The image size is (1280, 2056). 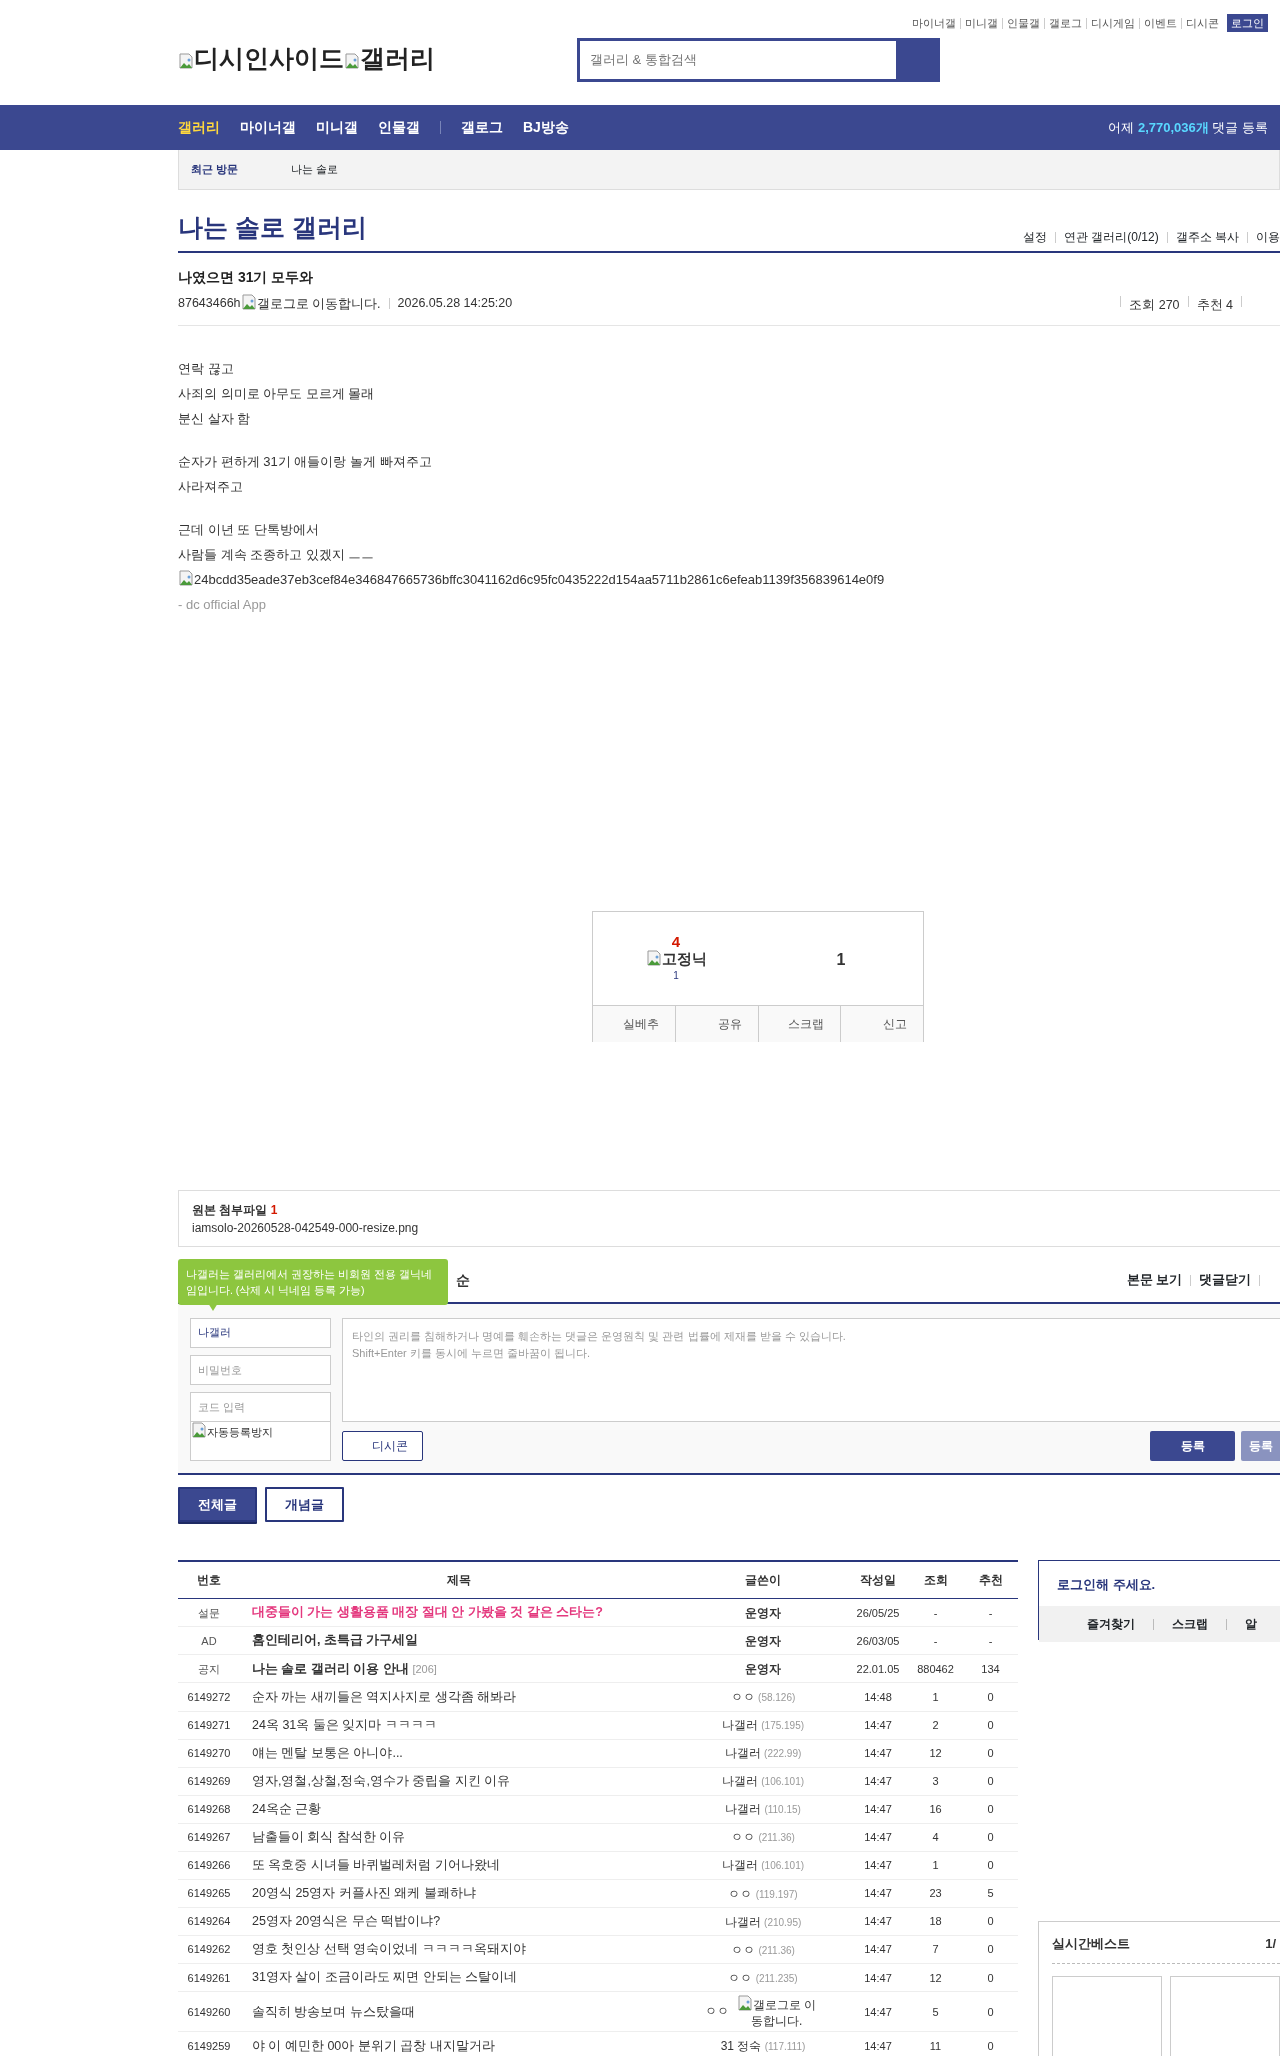 I want to click on post-title-link: 영자,영철,상철,정숙,영수가 중립을 지킨 이유, so click(x=459, y=1781).